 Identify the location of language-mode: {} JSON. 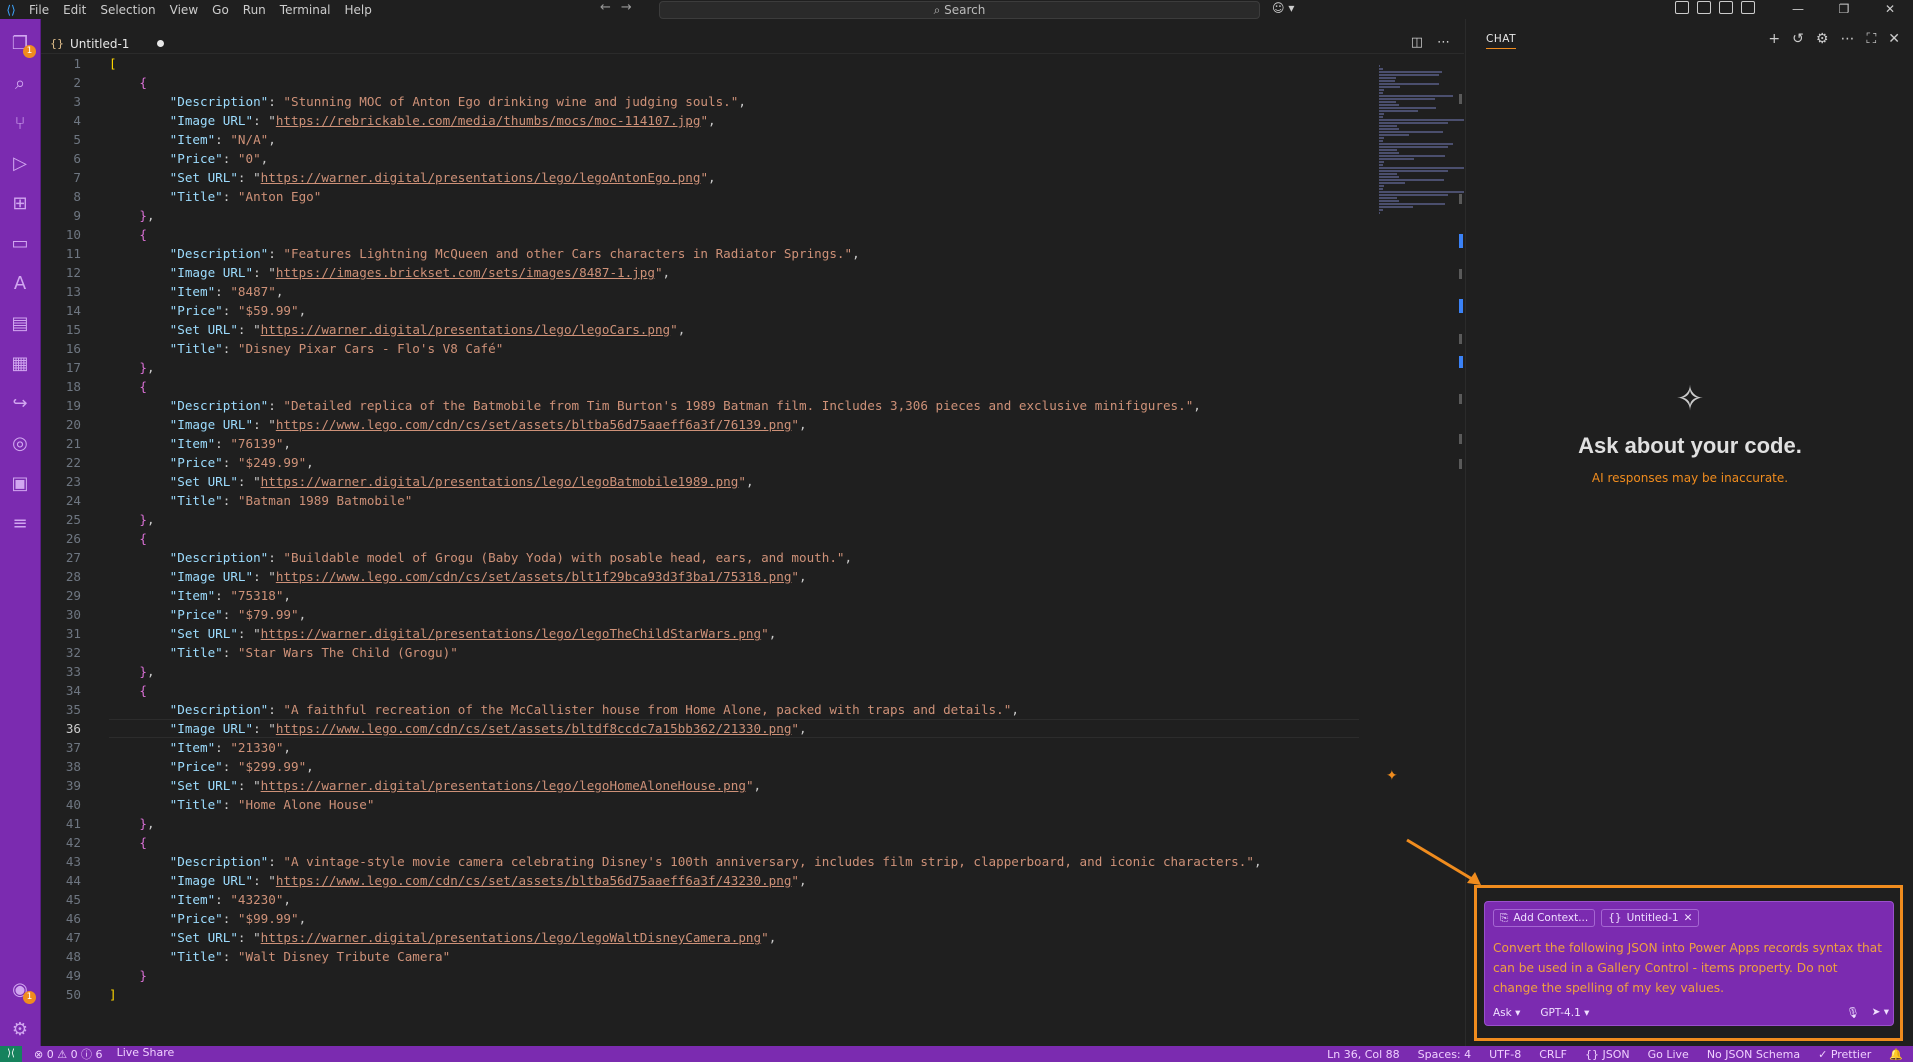
(1607, 1054).